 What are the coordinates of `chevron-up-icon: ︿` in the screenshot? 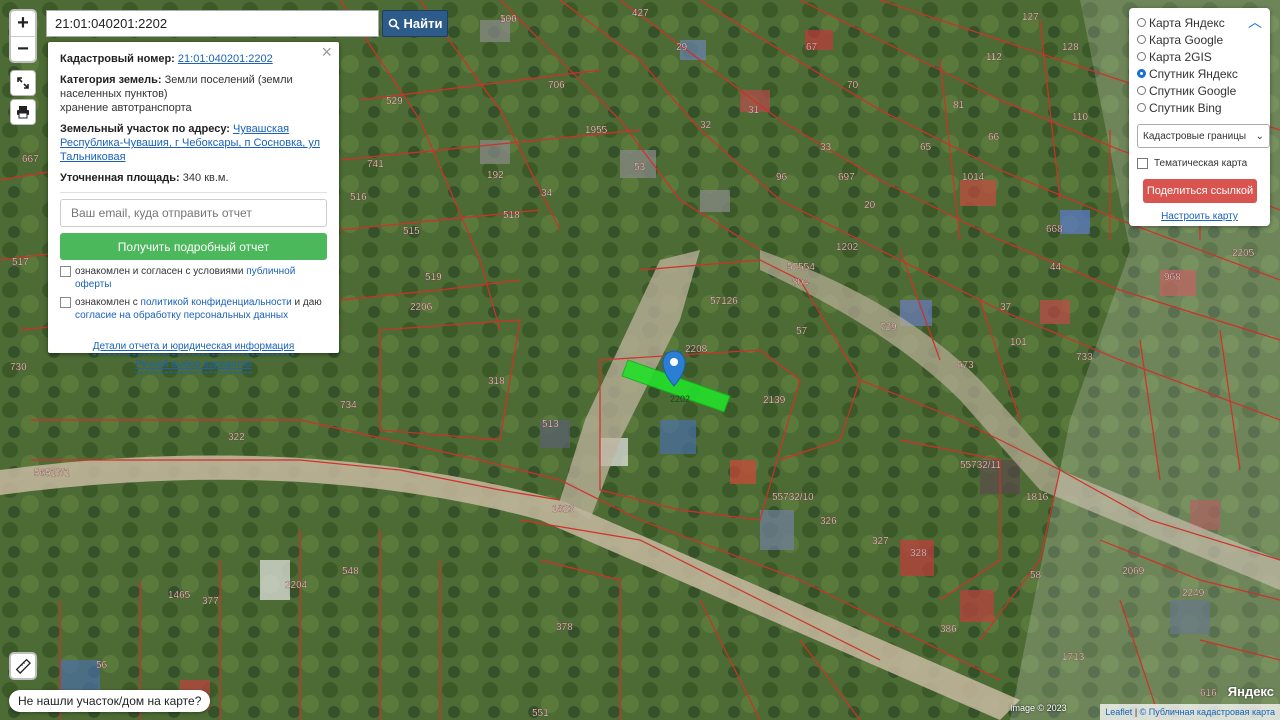 It's located at (1255, 22).